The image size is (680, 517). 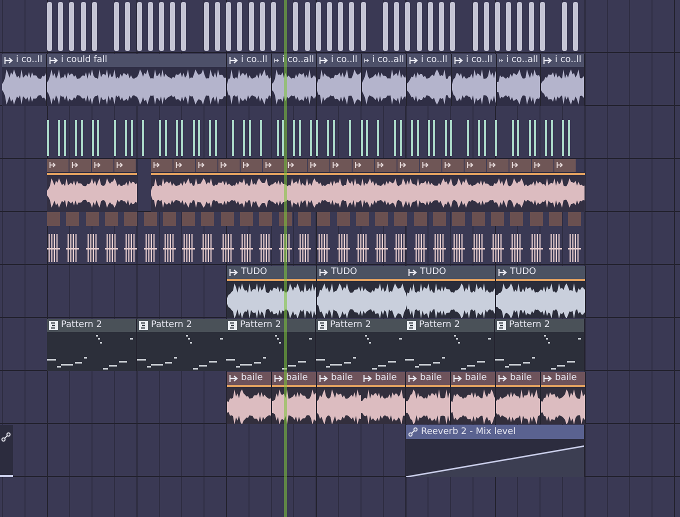 I want to click on clip-label: i could fall, so click(x=84, y=60).